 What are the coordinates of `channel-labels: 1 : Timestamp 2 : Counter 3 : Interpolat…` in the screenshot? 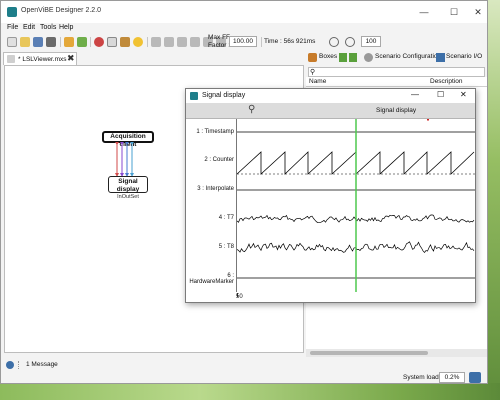 It's located at (211, 205).